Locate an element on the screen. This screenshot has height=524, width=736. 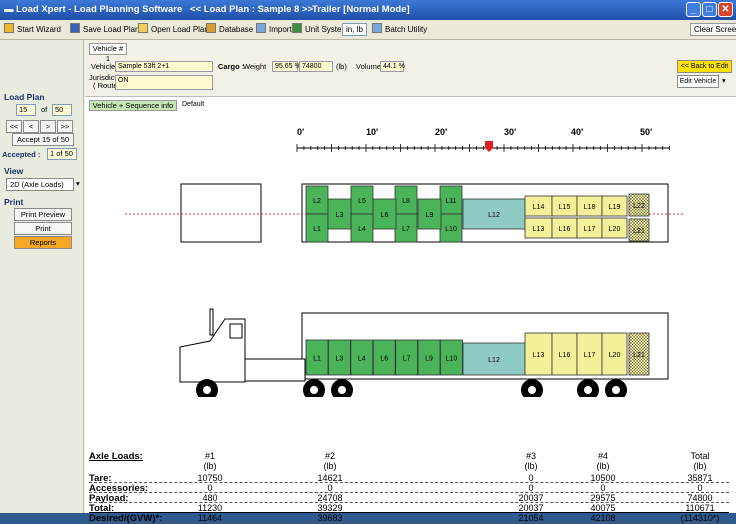
load-label: L3 is located at coordinates (340, 359).